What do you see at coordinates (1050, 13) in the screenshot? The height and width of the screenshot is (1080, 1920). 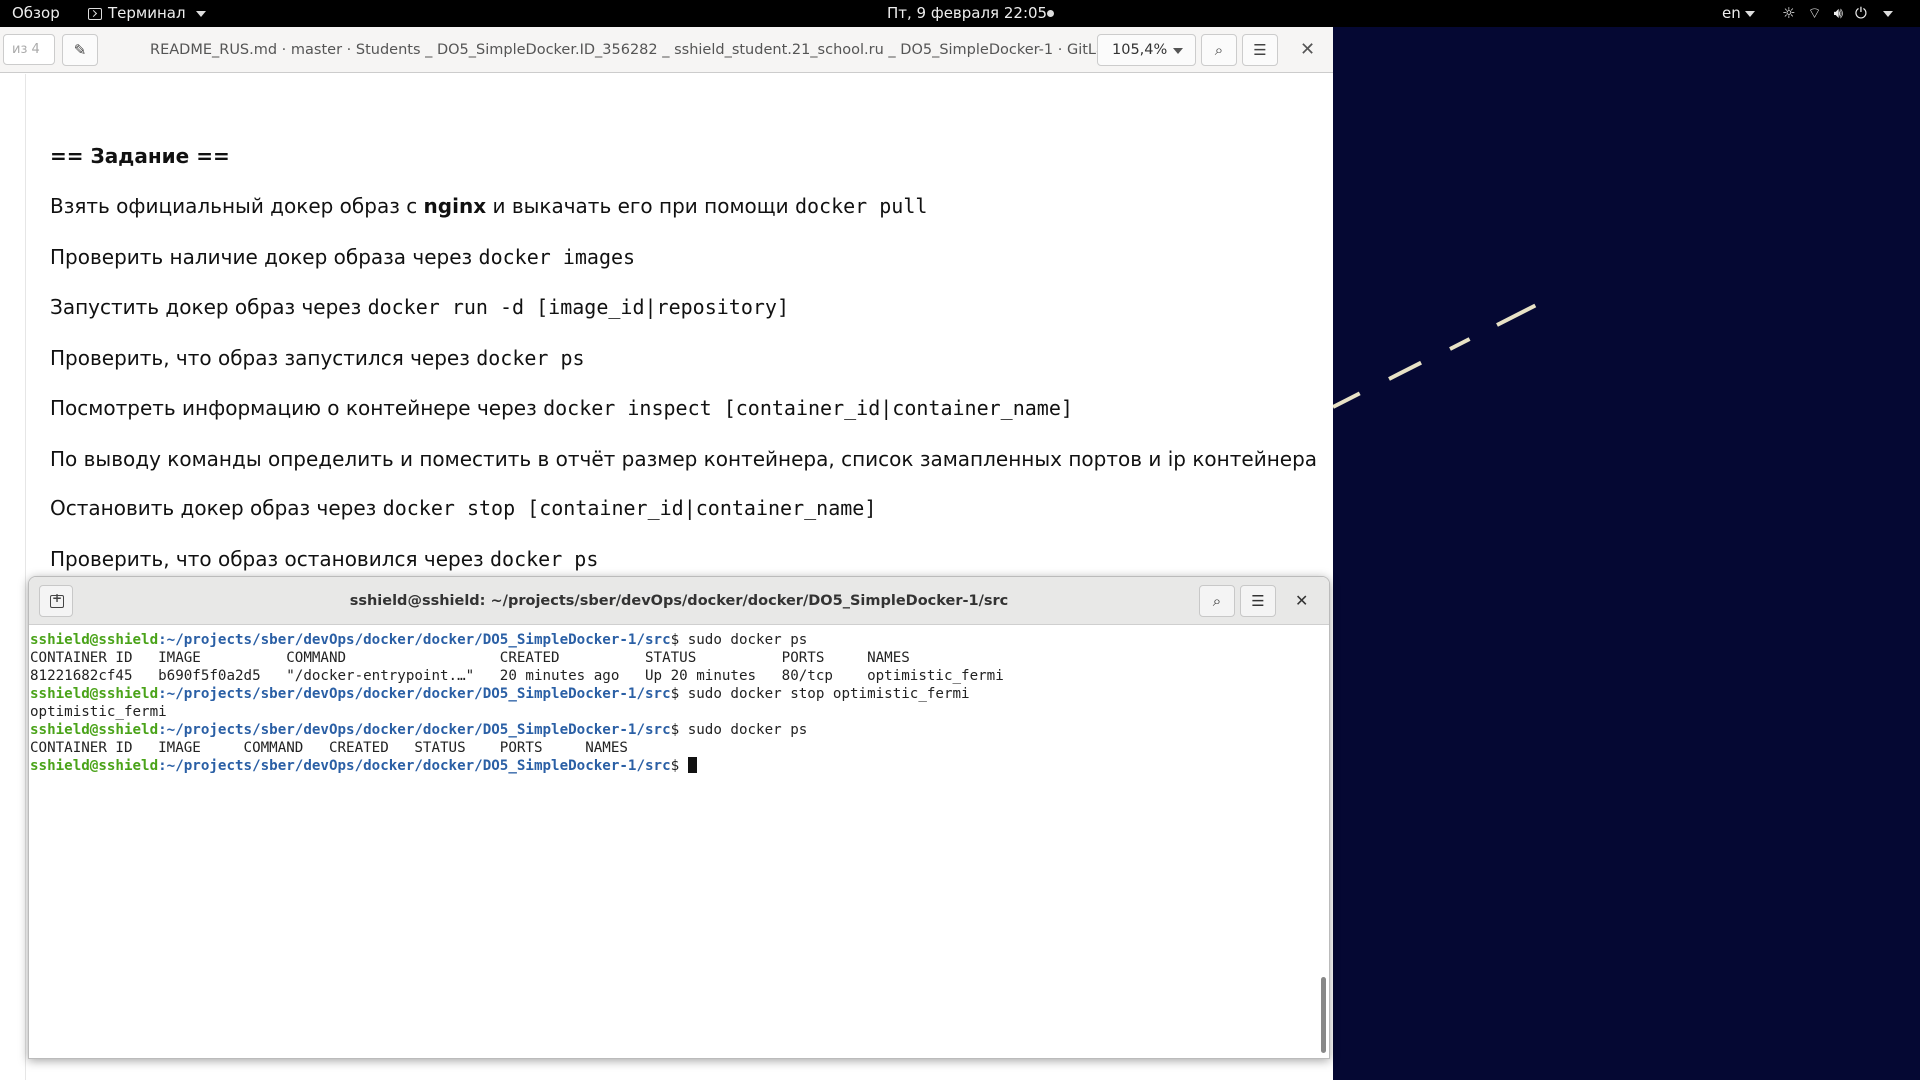 I see `notification-dot-icon` at bounding box center [1050, 13].